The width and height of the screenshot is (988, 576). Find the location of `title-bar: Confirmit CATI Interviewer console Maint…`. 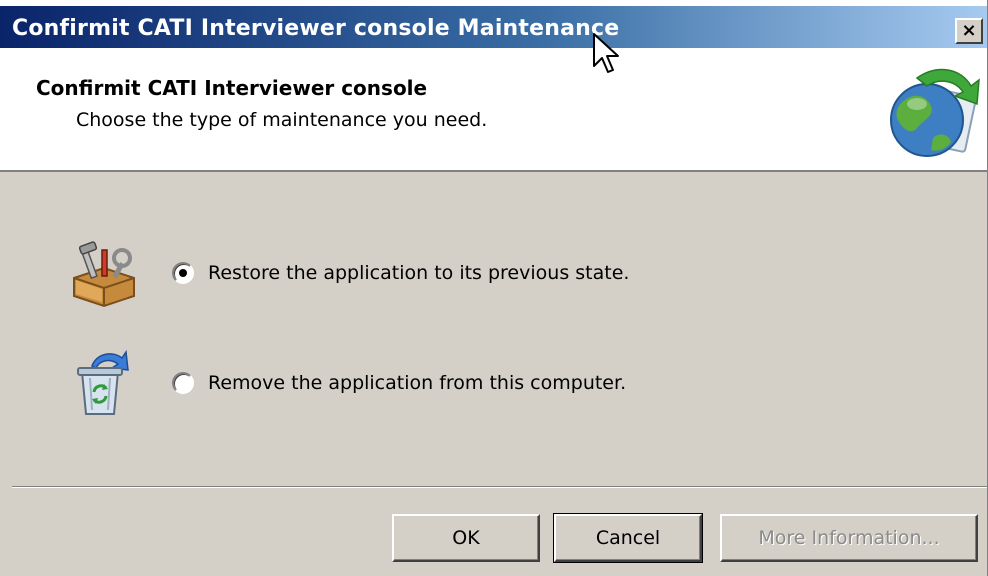

title-bar: Confirmit CATI Interviewer console Maint… is located at coordinates (493, 24).